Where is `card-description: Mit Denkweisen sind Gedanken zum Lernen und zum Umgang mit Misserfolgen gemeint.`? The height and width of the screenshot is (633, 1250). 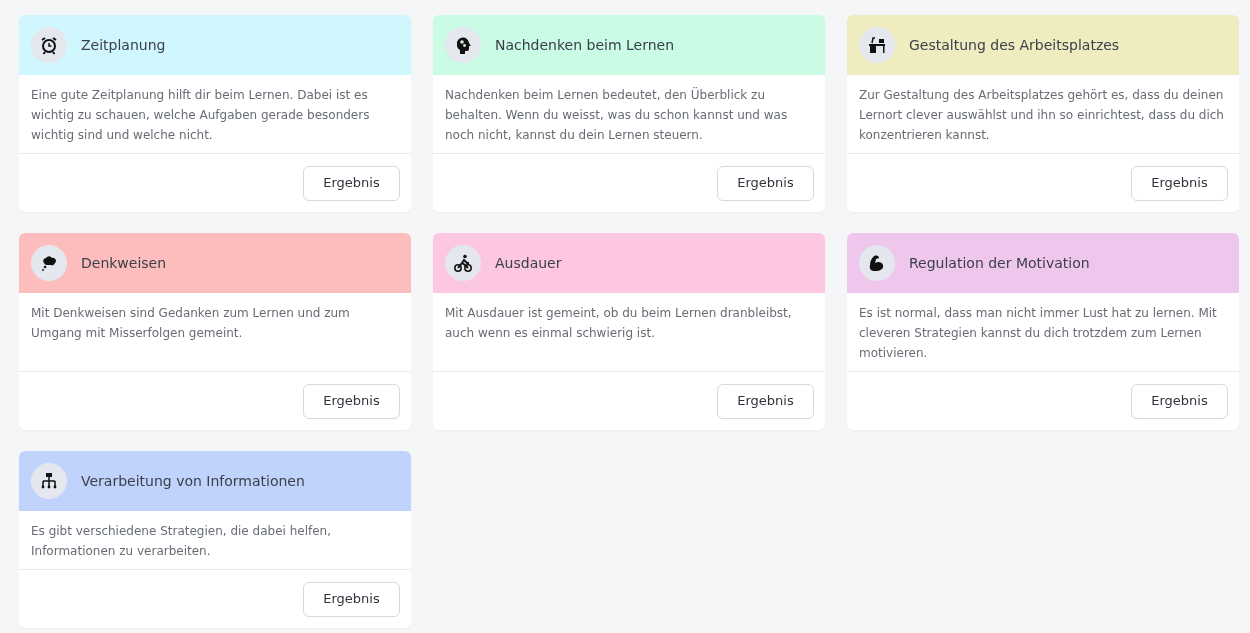
card-description: Mit Denkweisen sind Gedanken zum Lernen und zum Umgang mit Misserfolgen gemeint. is located at coordinates (215, 332).